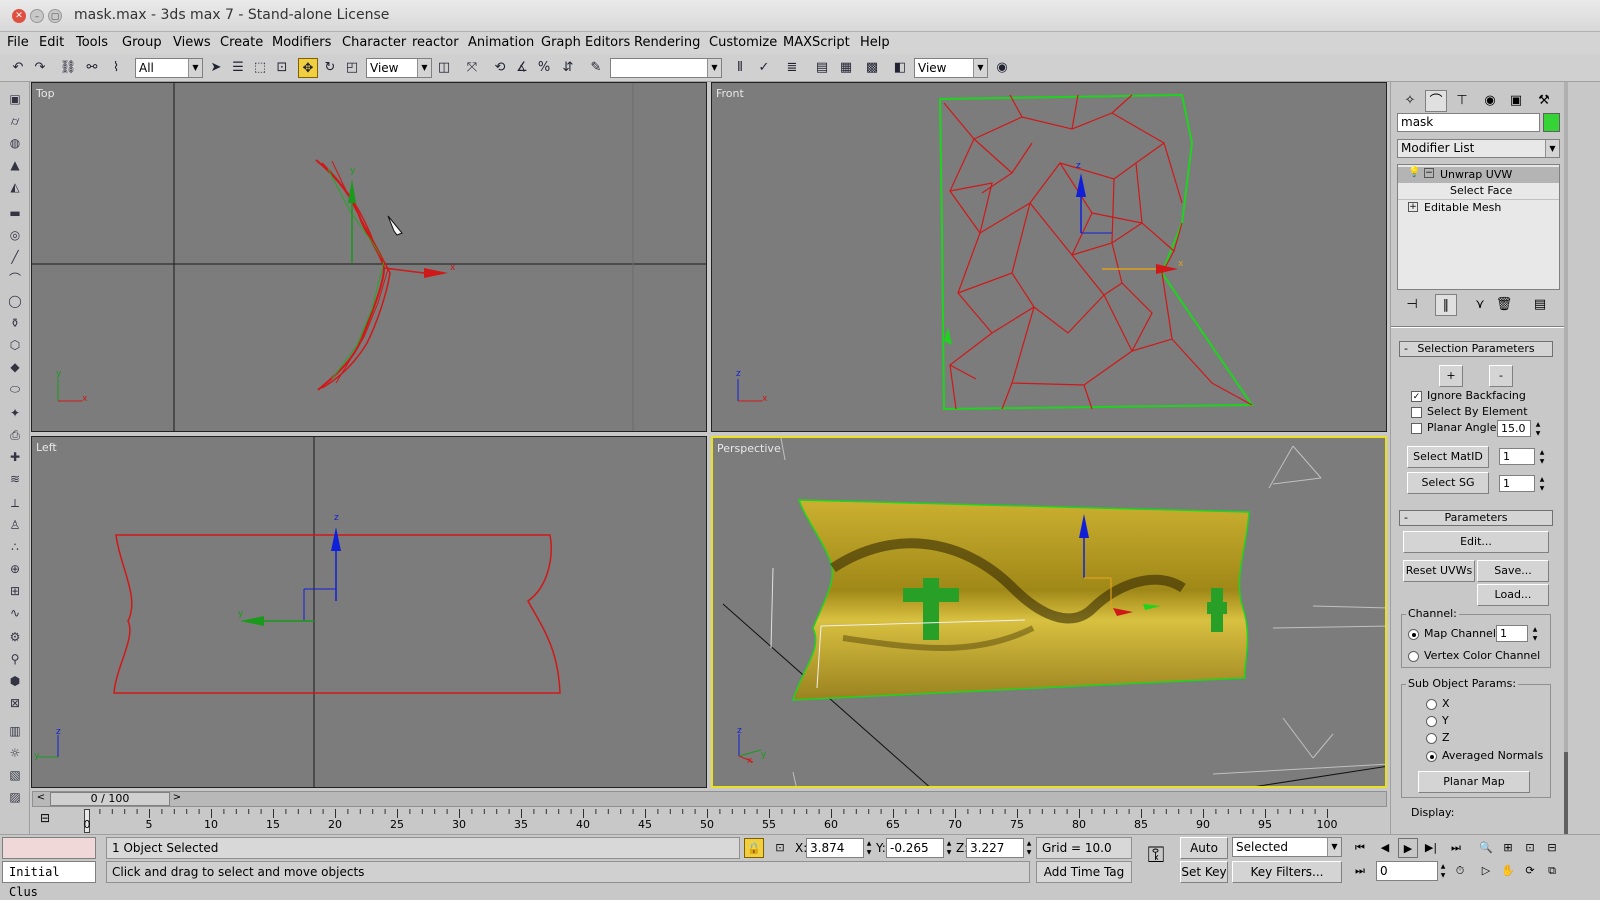 The image size is (1600, 900). Describe the element at coordinates (15, 367) in the screenshot. I see `hedra-icon: ◆` at that location.